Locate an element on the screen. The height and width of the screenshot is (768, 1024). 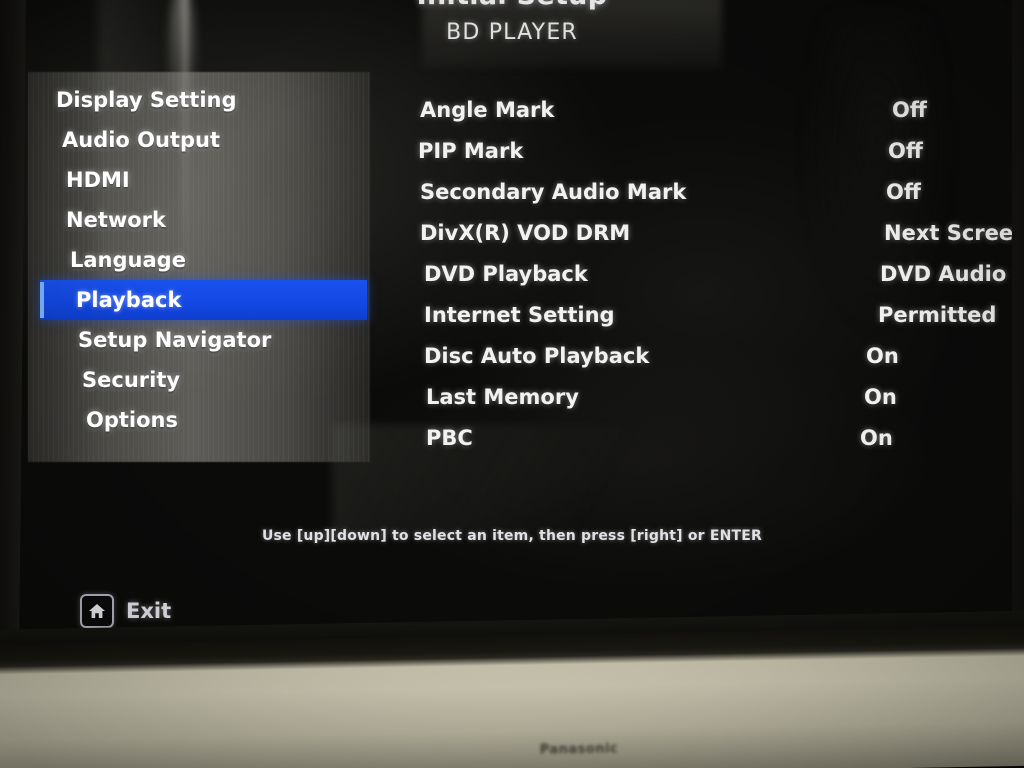
category-item-display-setting: Display Setting is located at coordinates (208, 100).